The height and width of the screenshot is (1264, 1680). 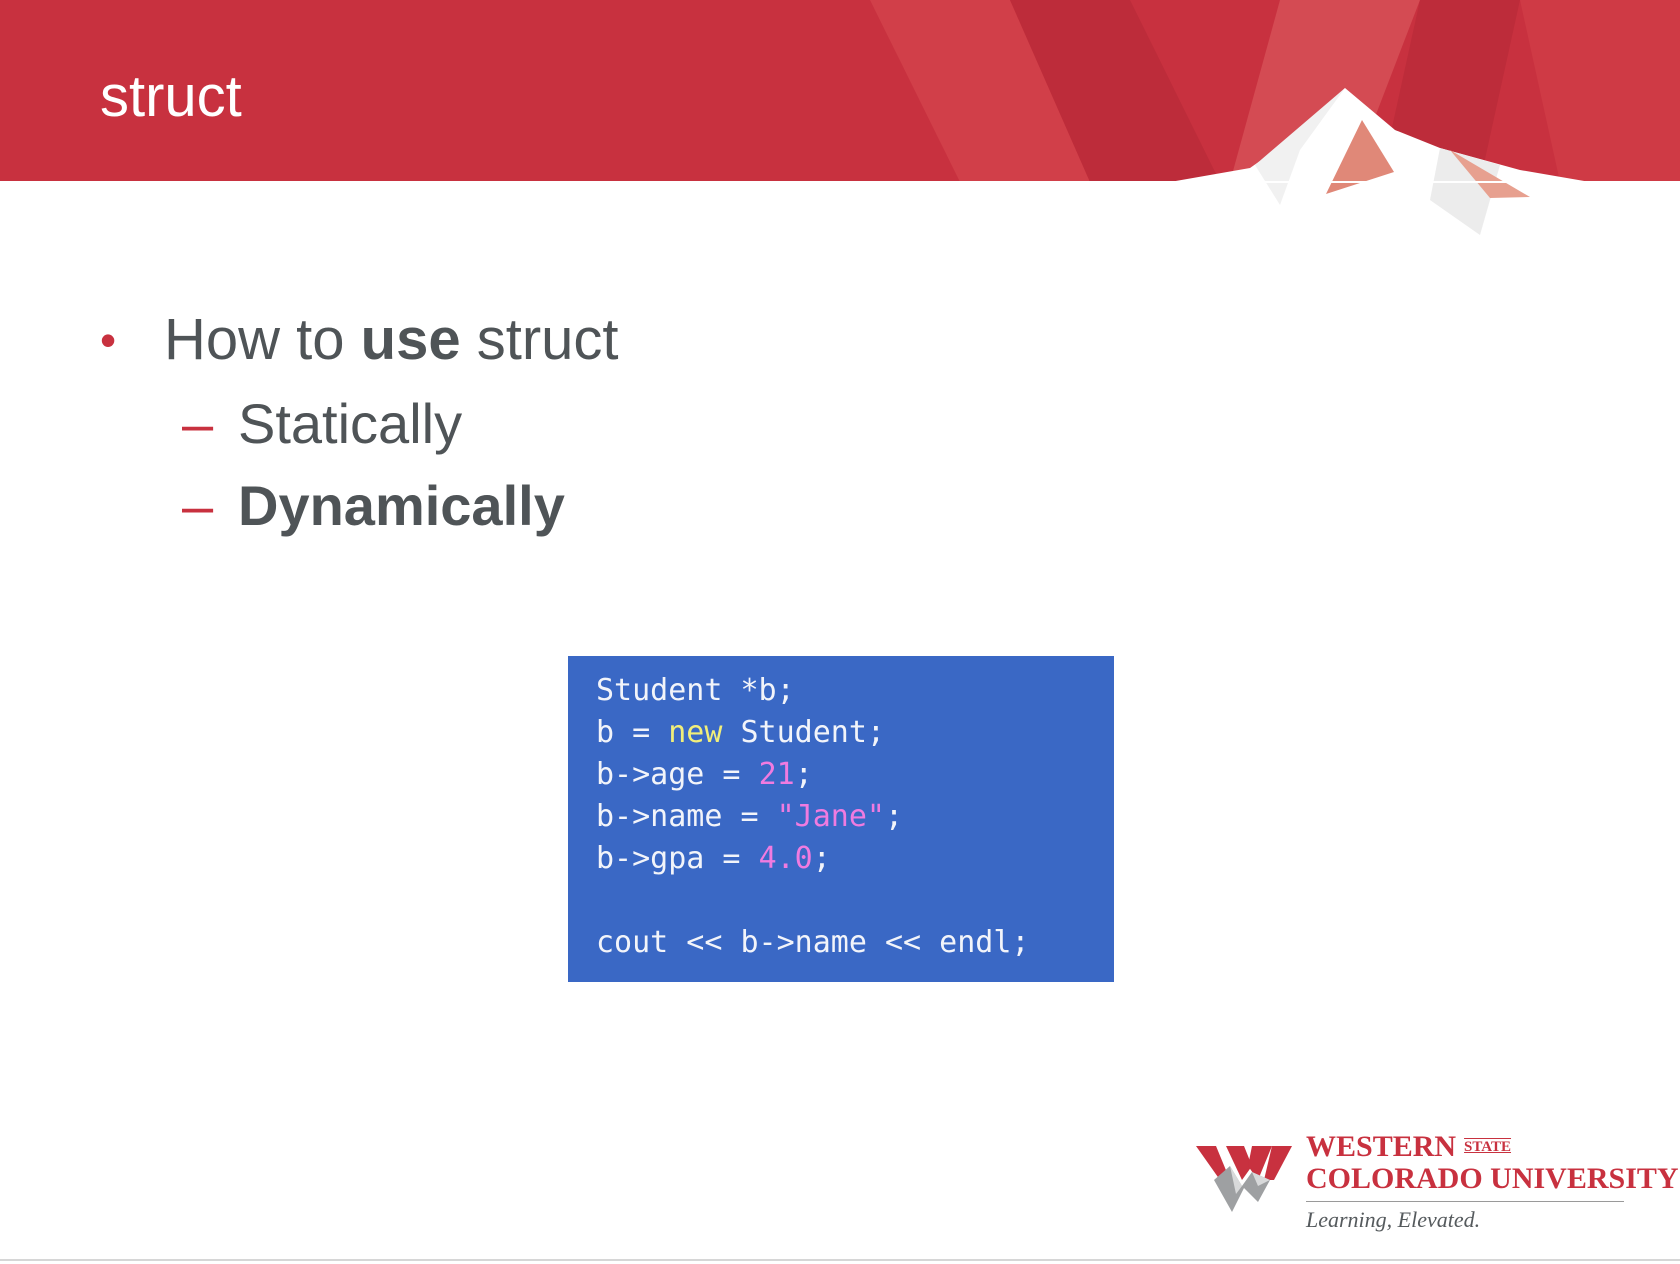 I want to click on code-literal: 21, so click(x=776, y=774).